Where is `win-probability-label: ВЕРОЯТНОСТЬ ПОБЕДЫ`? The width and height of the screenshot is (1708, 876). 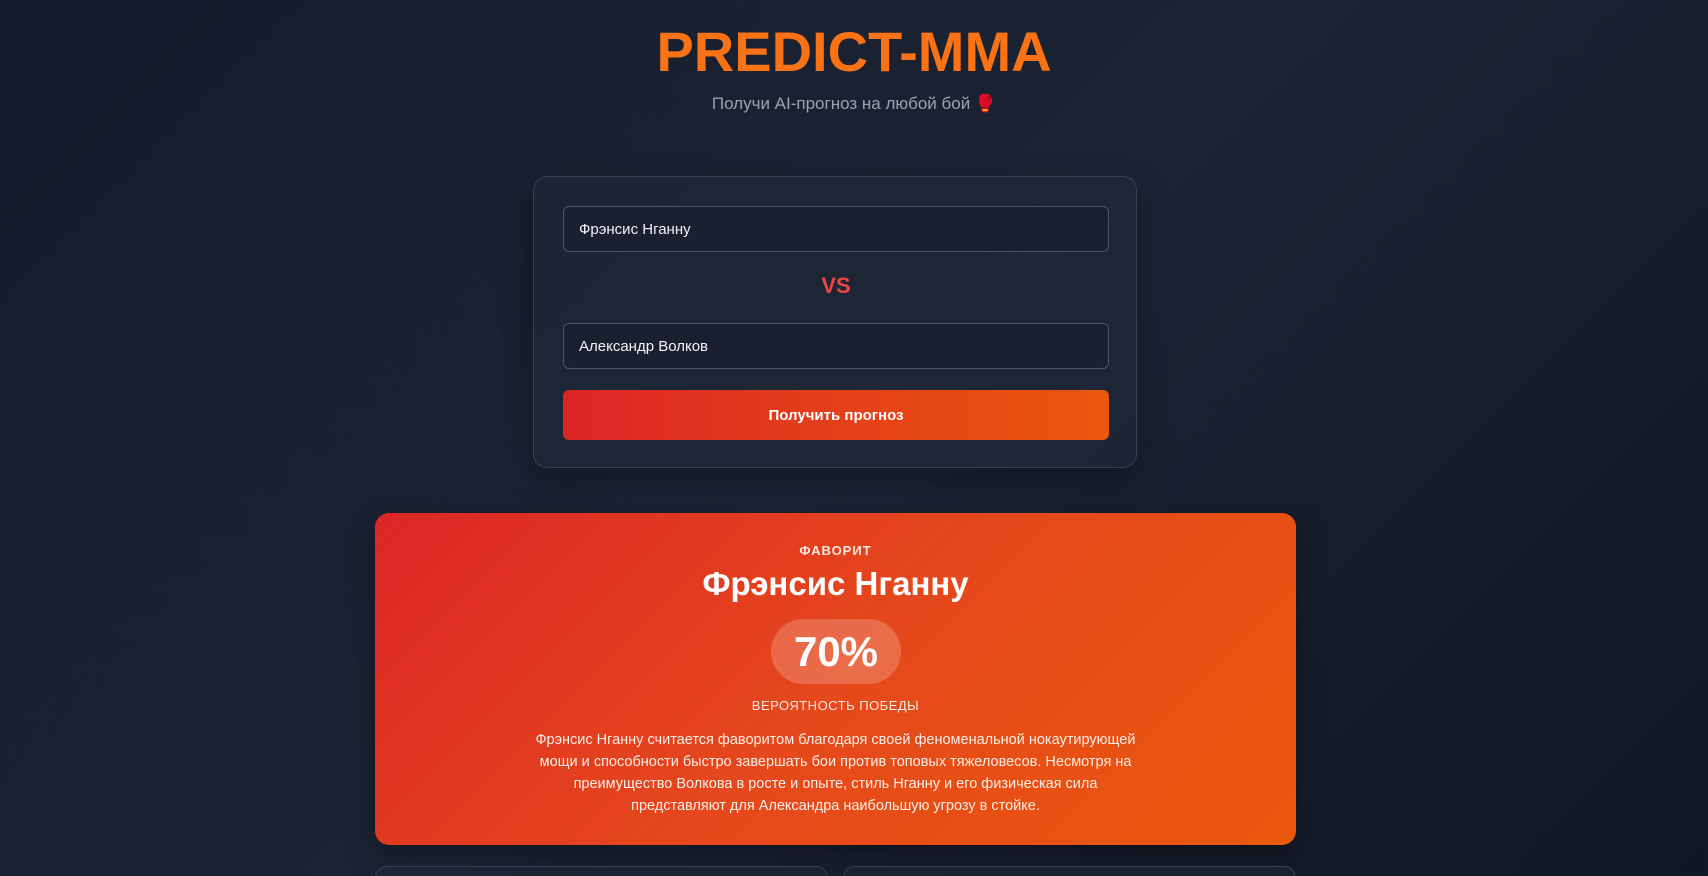 win-probability-label: ВЕРОЯТНОСТЬ ПОБЕДЫ is located at coordinates (835, 705).